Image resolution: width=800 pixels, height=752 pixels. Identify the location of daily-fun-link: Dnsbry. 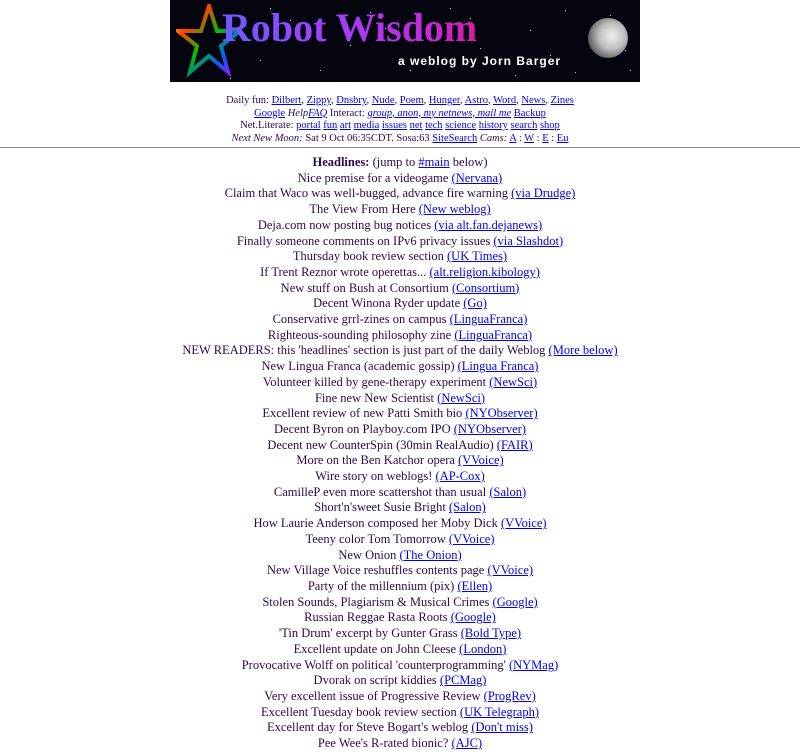
(351, 100).